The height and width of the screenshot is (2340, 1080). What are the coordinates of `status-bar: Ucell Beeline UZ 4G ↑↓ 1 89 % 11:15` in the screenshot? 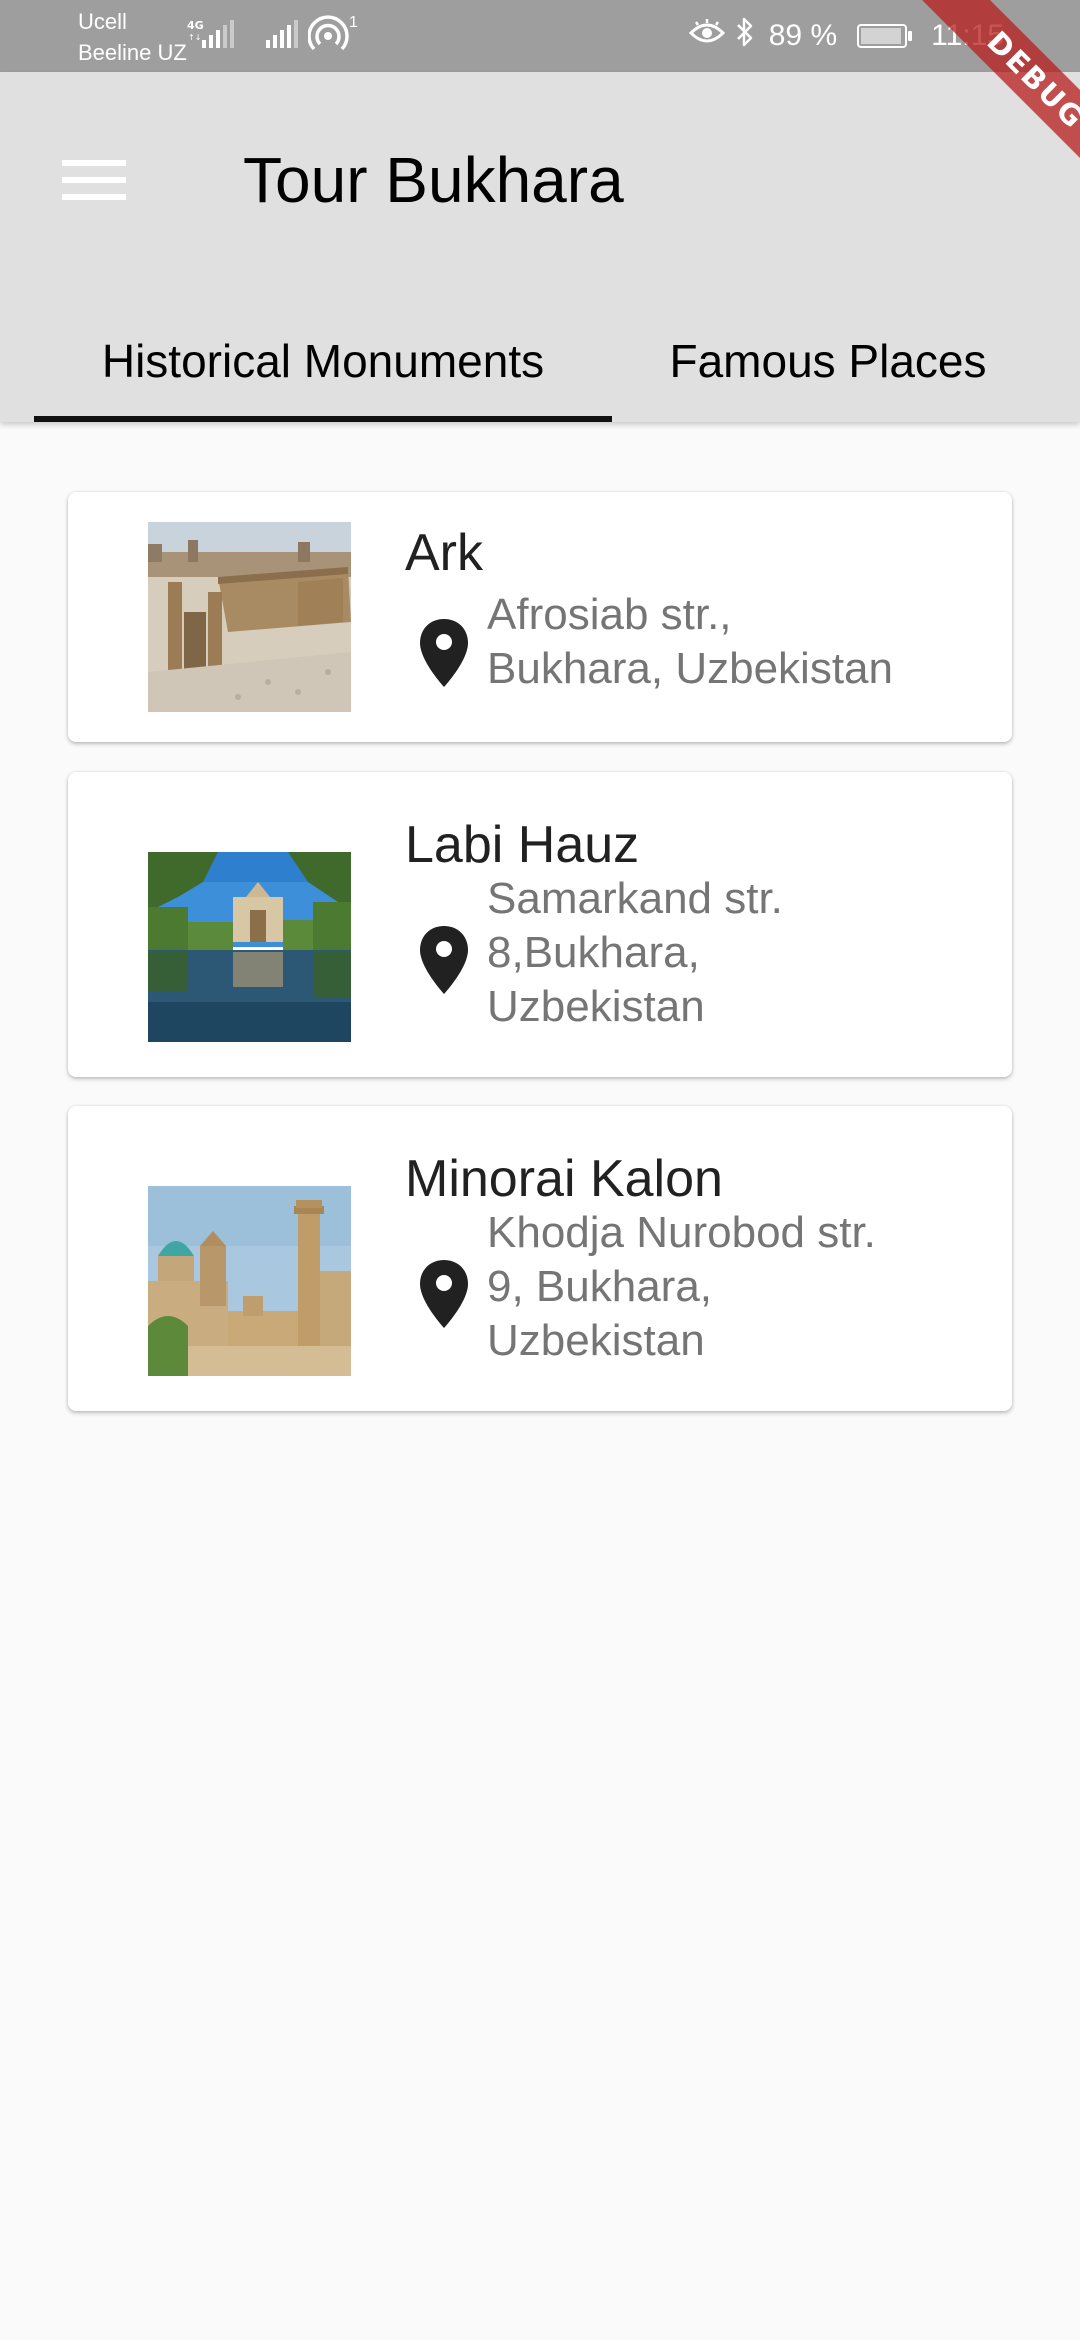 It's located at (540, 36).